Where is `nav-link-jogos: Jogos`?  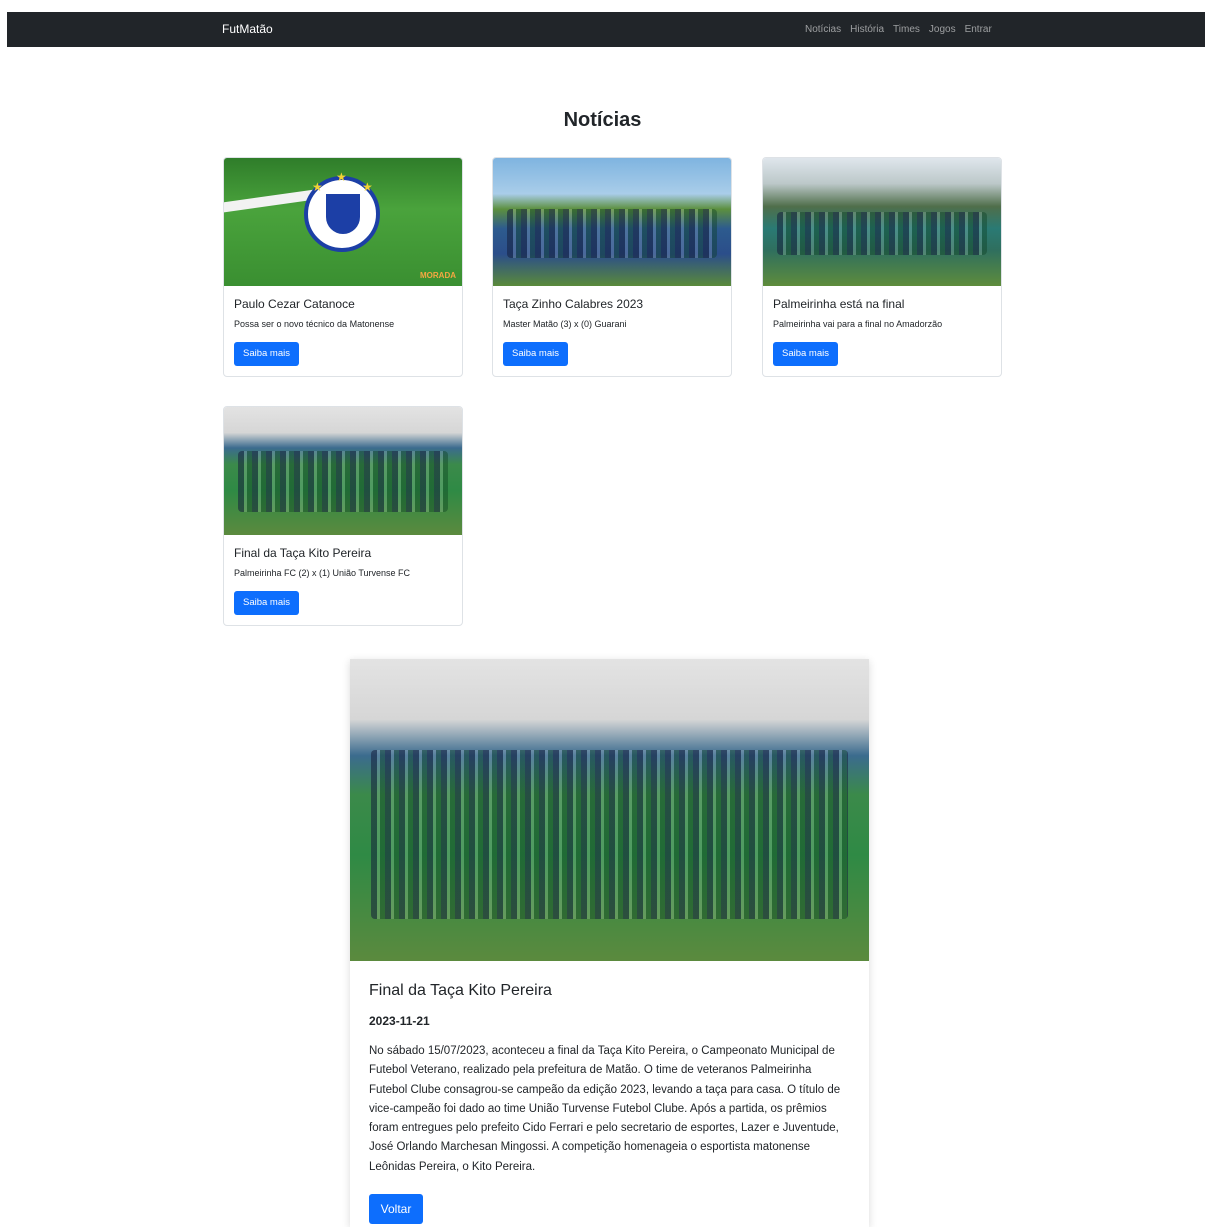 nav-link-jogos: Jogos is located at coordinates (942, 29).